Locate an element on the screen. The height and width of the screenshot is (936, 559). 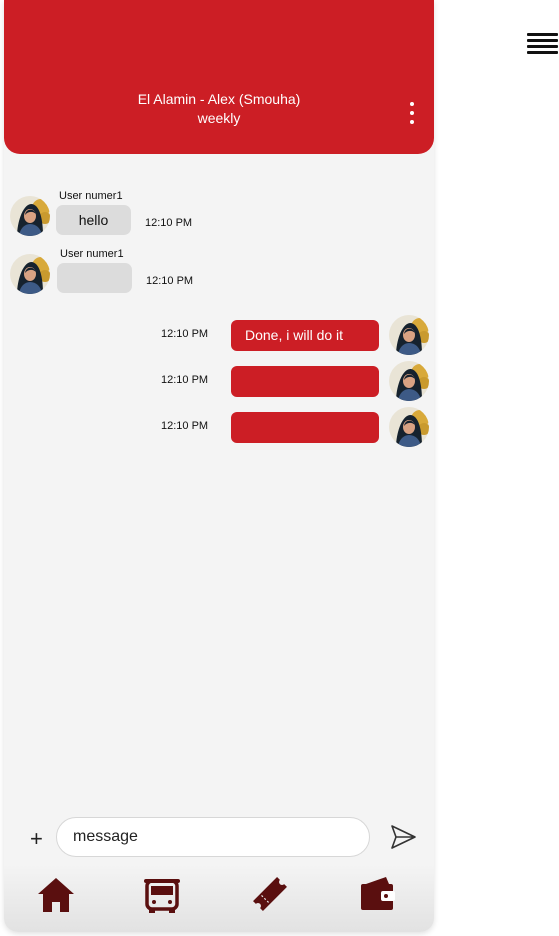
send-icon is located at coordinates (403, 837).